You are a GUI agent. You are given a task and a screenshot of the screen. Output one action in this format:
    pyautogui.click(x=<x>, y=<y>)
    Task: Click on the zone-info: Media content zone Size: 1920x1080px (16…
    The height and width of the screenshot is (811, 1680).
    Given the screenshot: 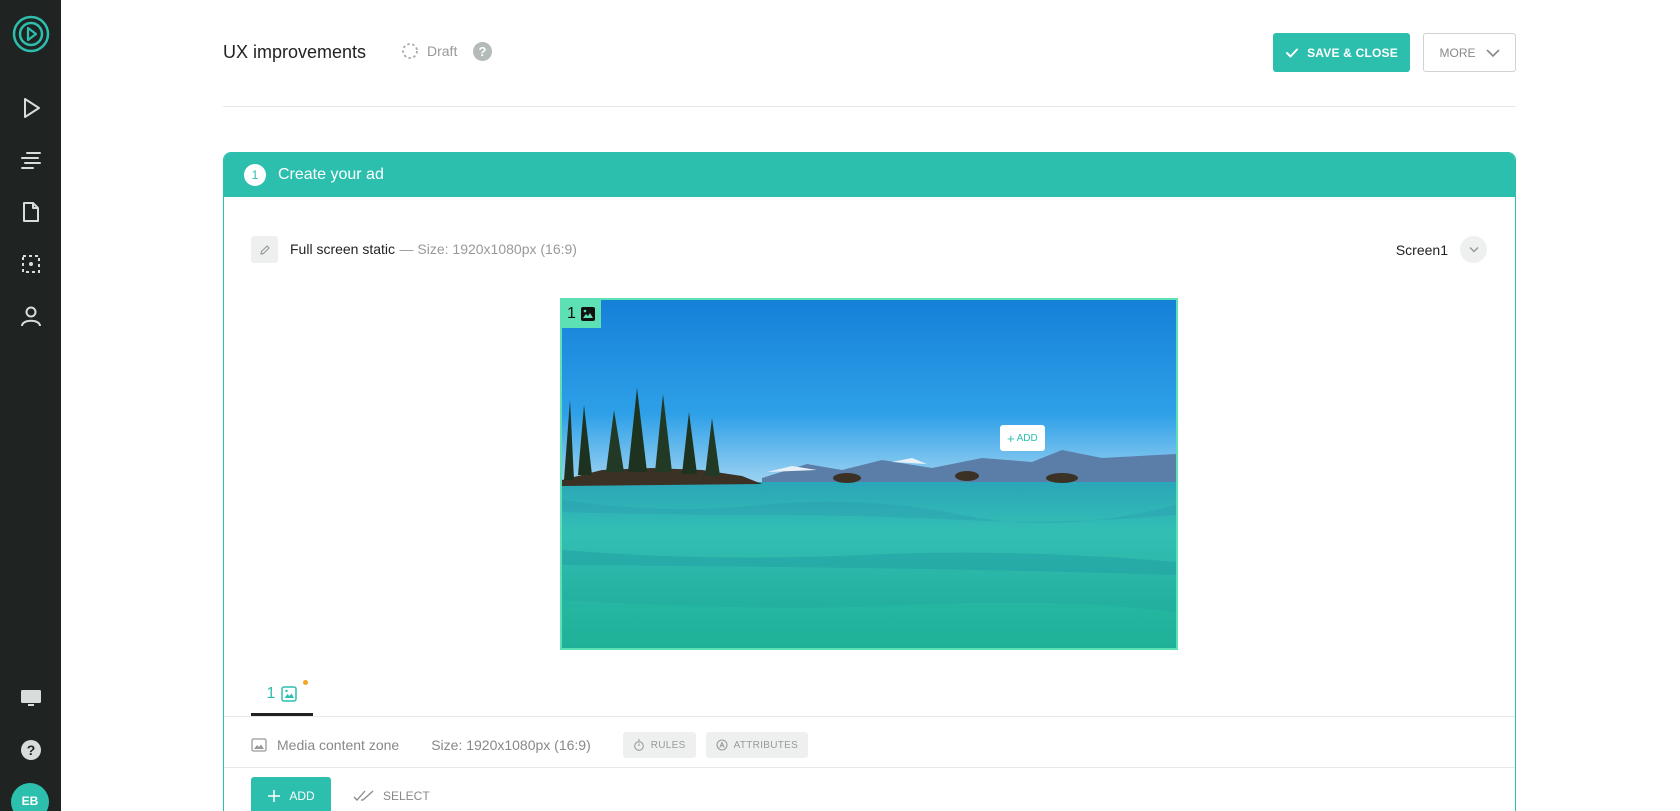 What is the action you would take?
    pyautogui.click(x=530, y=745)
    